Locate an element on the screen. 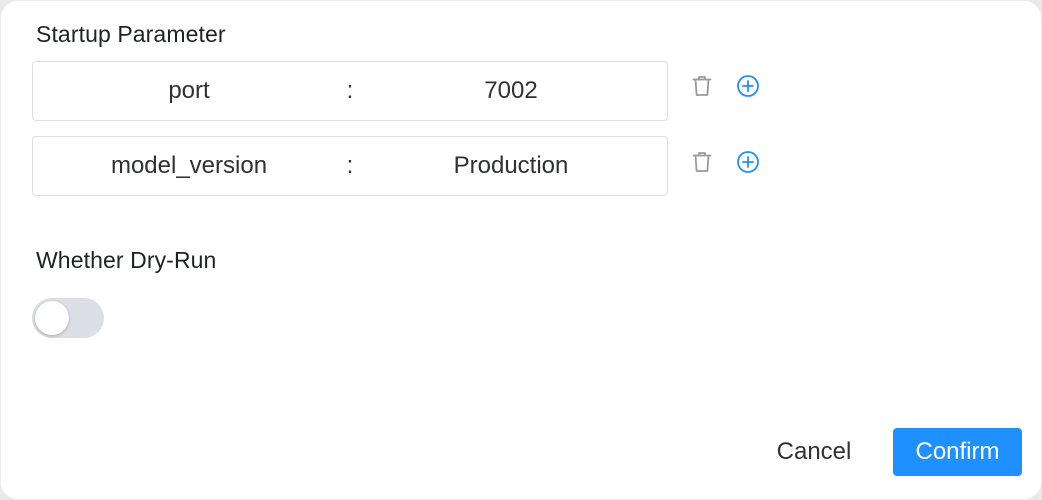 Image resolution: width=1042 pixels, height=500 pixels. confirm-button: Confirm is located at coordinates (957, 452).